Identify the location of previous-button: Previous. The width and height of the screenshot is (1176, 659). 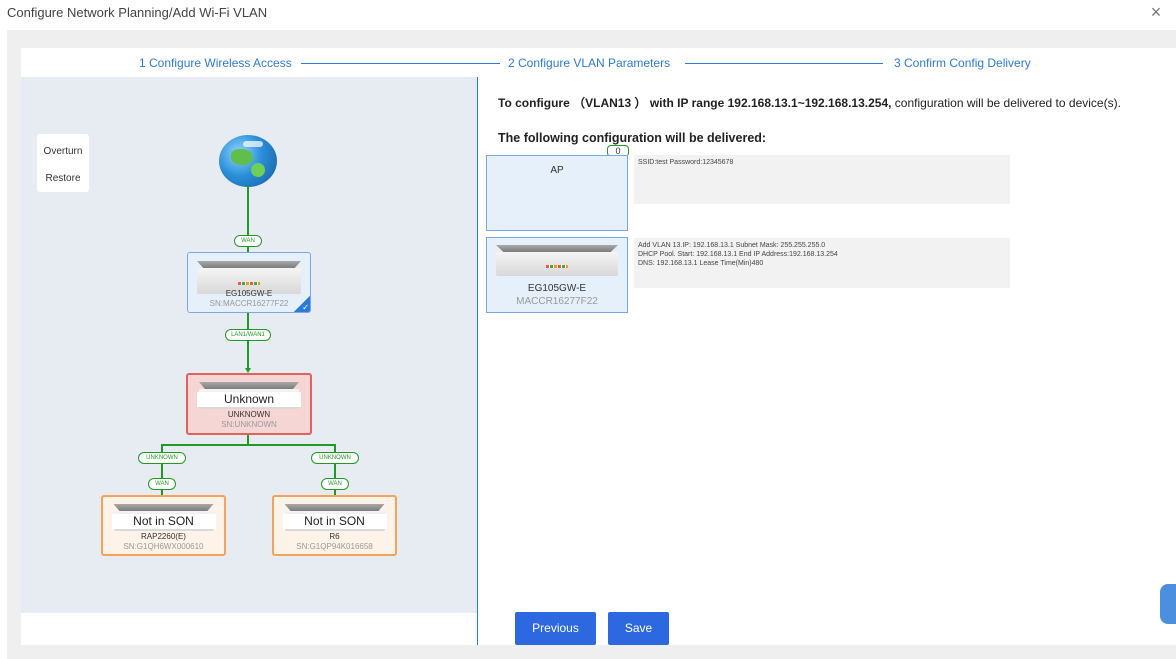
(555, 628).